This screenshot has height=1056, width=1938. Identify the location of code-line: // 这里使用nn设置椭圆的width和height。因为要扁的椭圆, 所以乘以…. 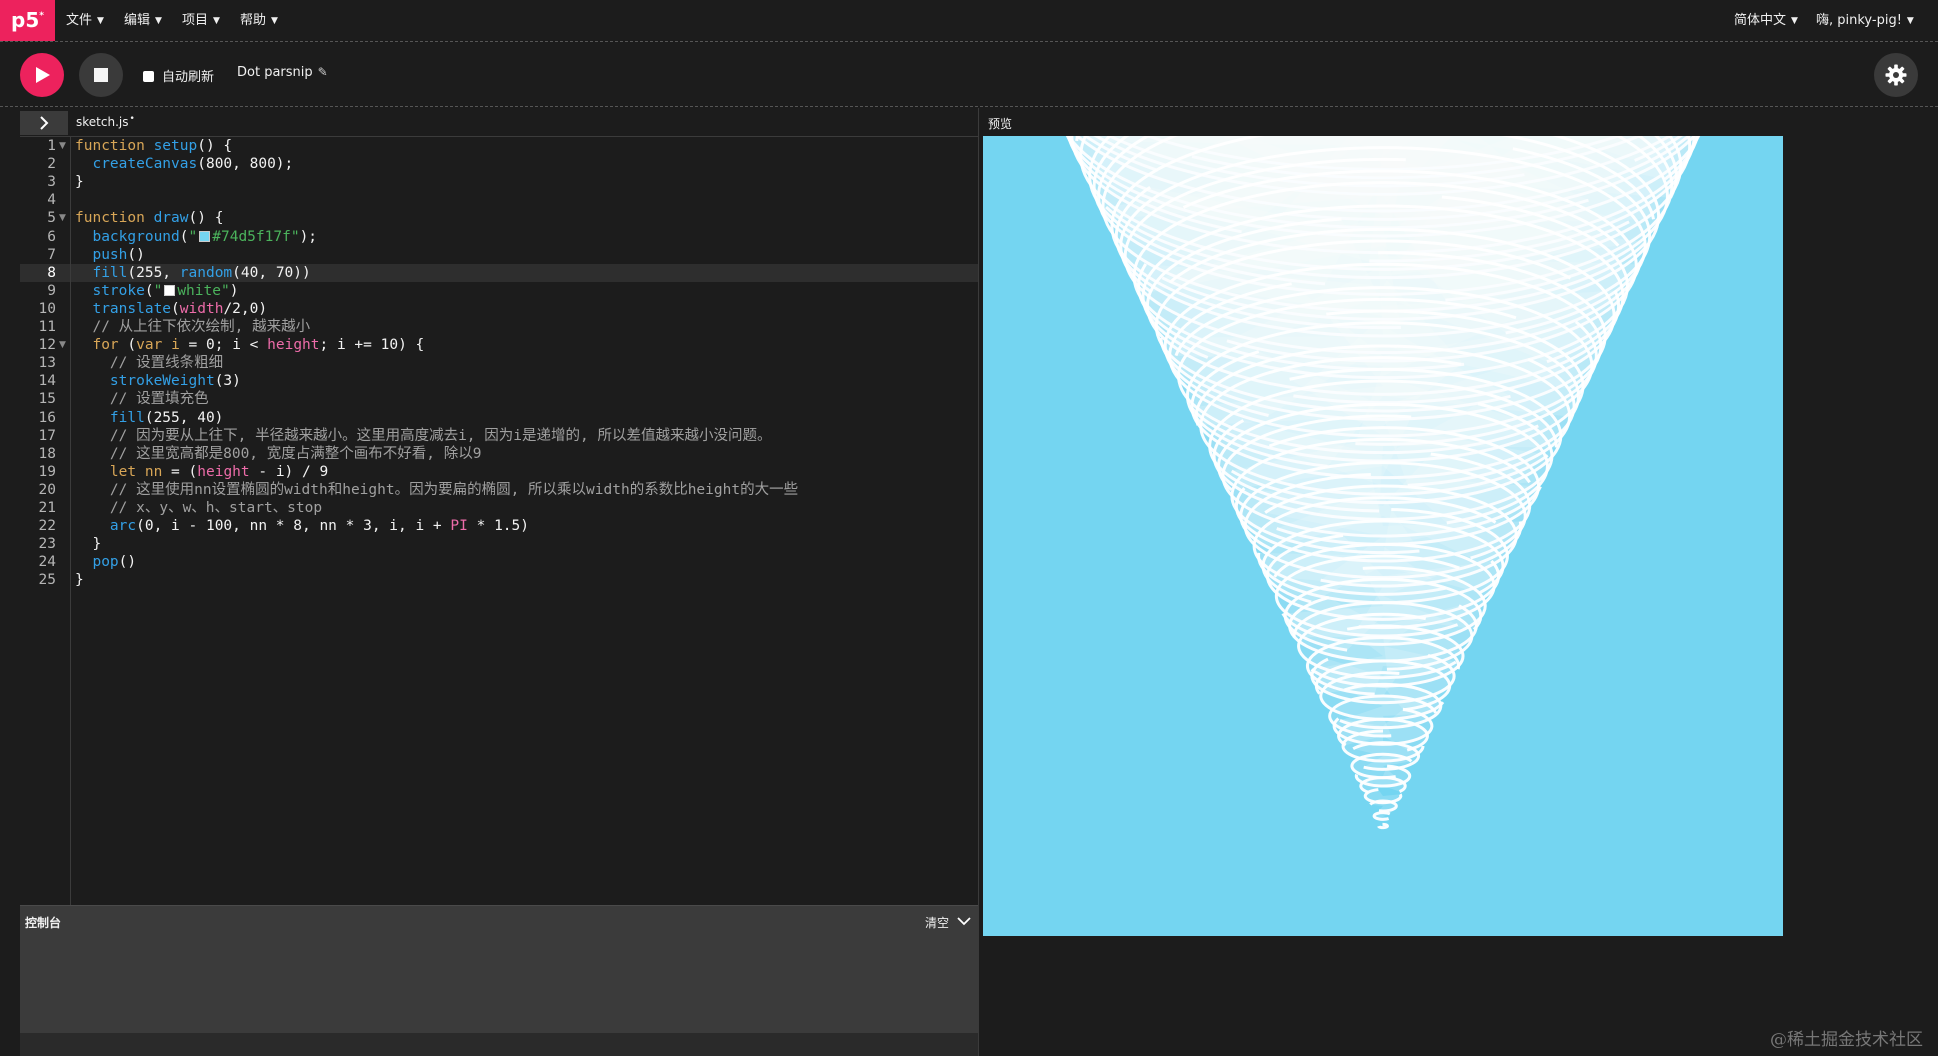
(436, 490).